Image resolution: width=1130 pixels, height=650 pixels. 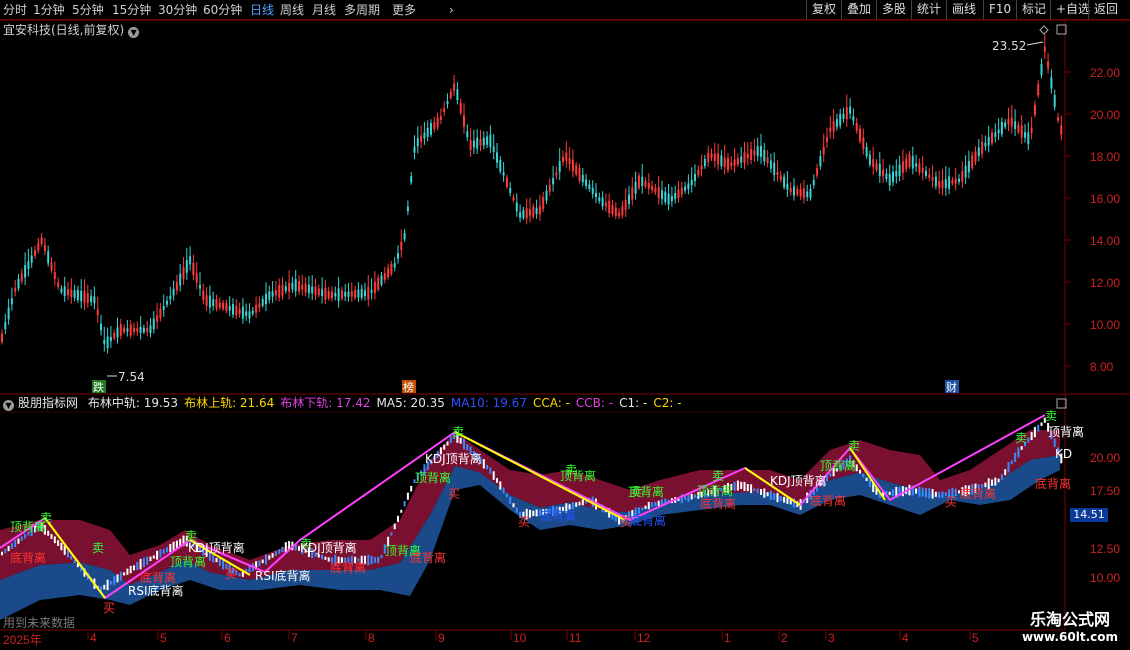 What do you see at coordinates (1105, 73) in the screenshot?
I see `price-tick: 22.00` at bounding box center [1105, 73].